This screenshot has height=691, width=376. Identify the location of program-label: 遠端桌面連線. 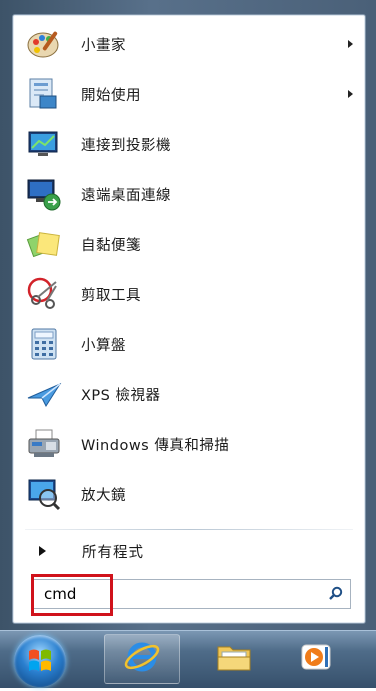
(126, 195).